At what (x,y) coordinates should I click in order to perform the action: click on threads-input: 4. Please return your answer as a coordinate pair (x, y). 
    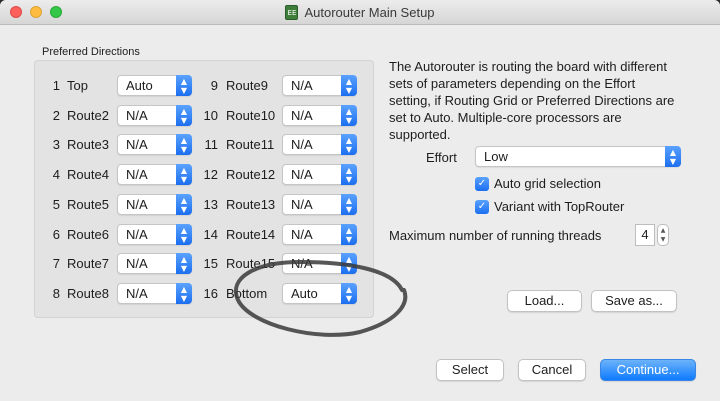
    Looking at the image, I should click on (645, 235).